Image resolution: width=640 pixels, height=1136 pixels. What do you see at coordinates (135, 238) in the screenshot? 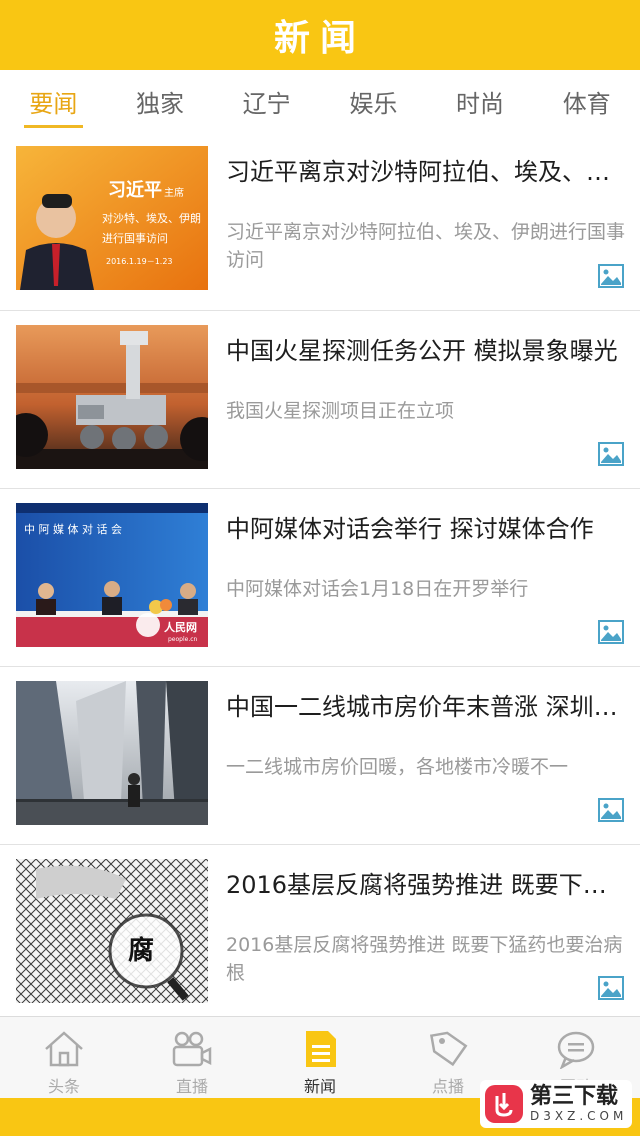
I see `thumb-line2: 进行国事访问` at bounding box center [135, 238].